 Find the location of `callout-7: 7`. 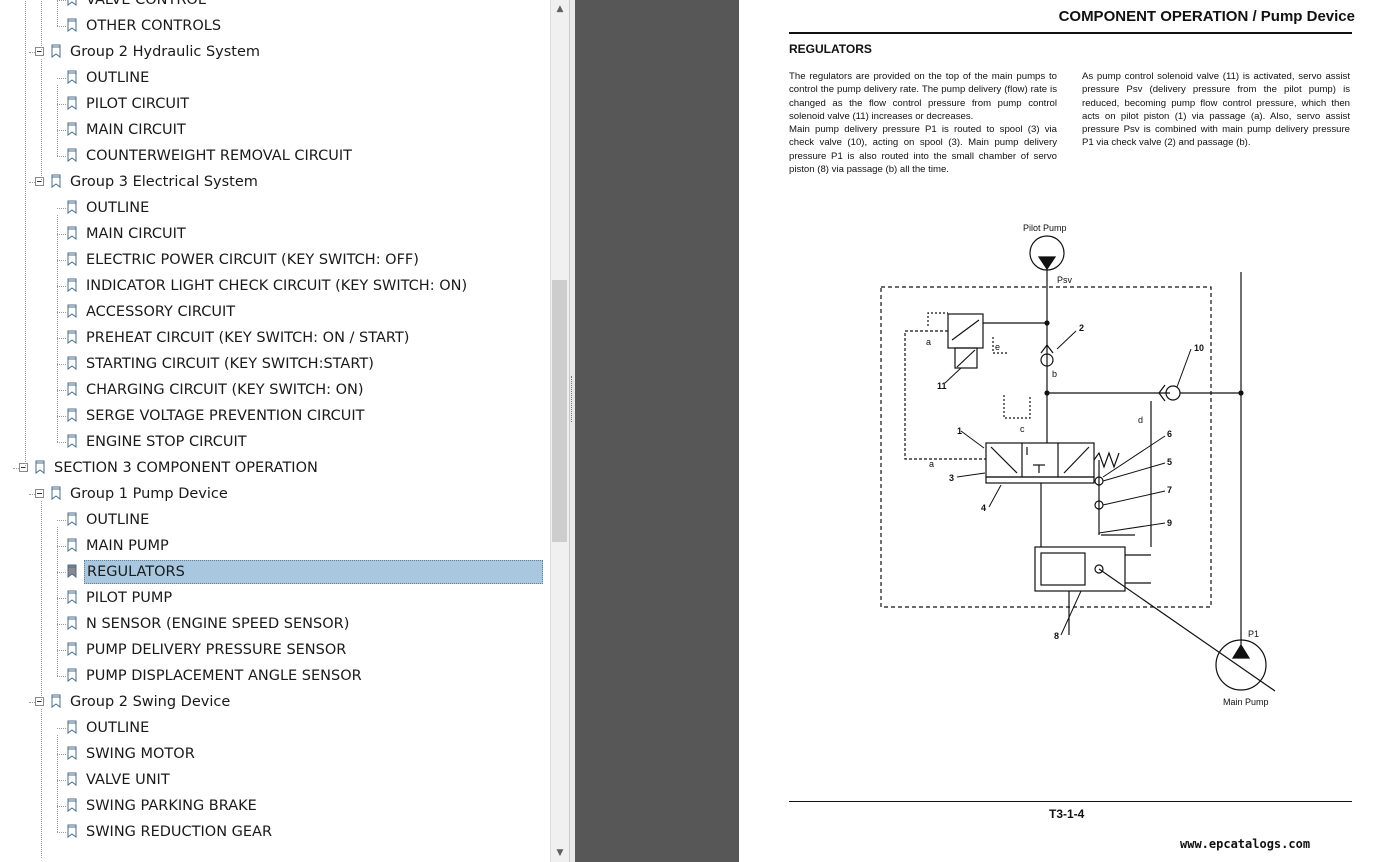

callout-7: 7 is located at coordinates (1169, 490).